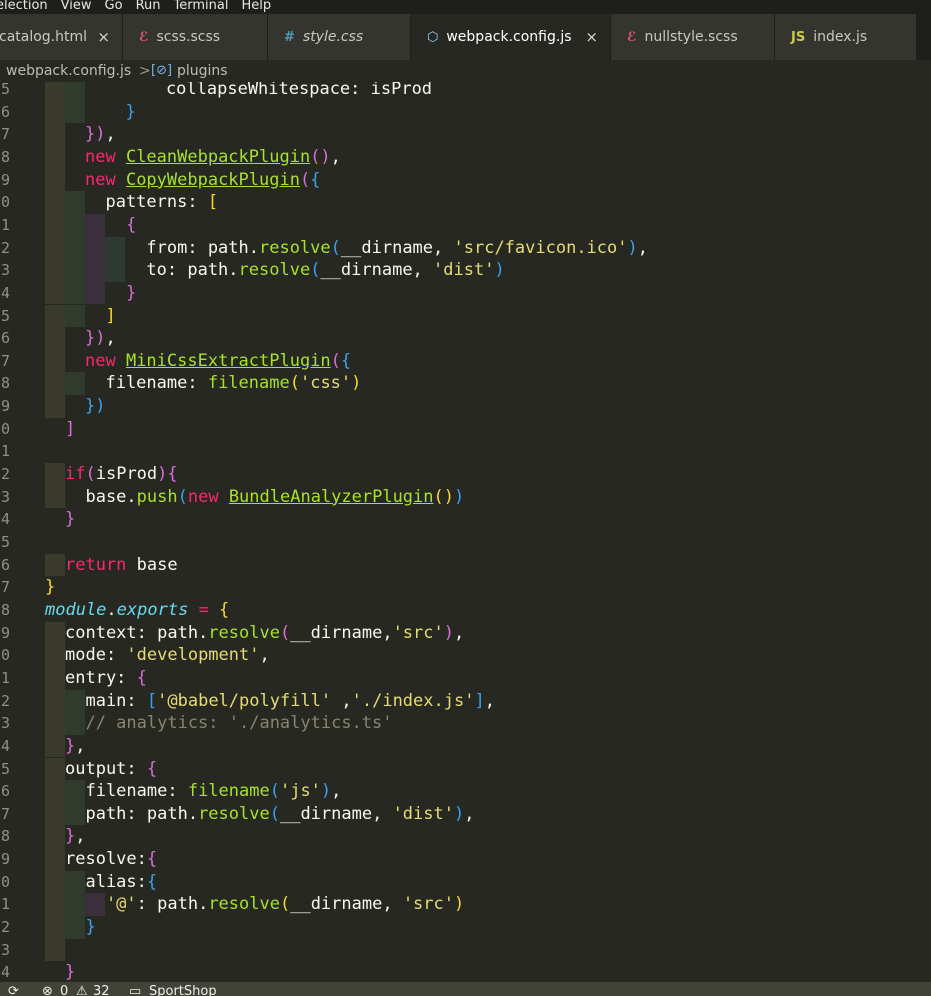 The height and width of the screenshot is (996, 931). I want to click on code-line: {, so click(488, 225).